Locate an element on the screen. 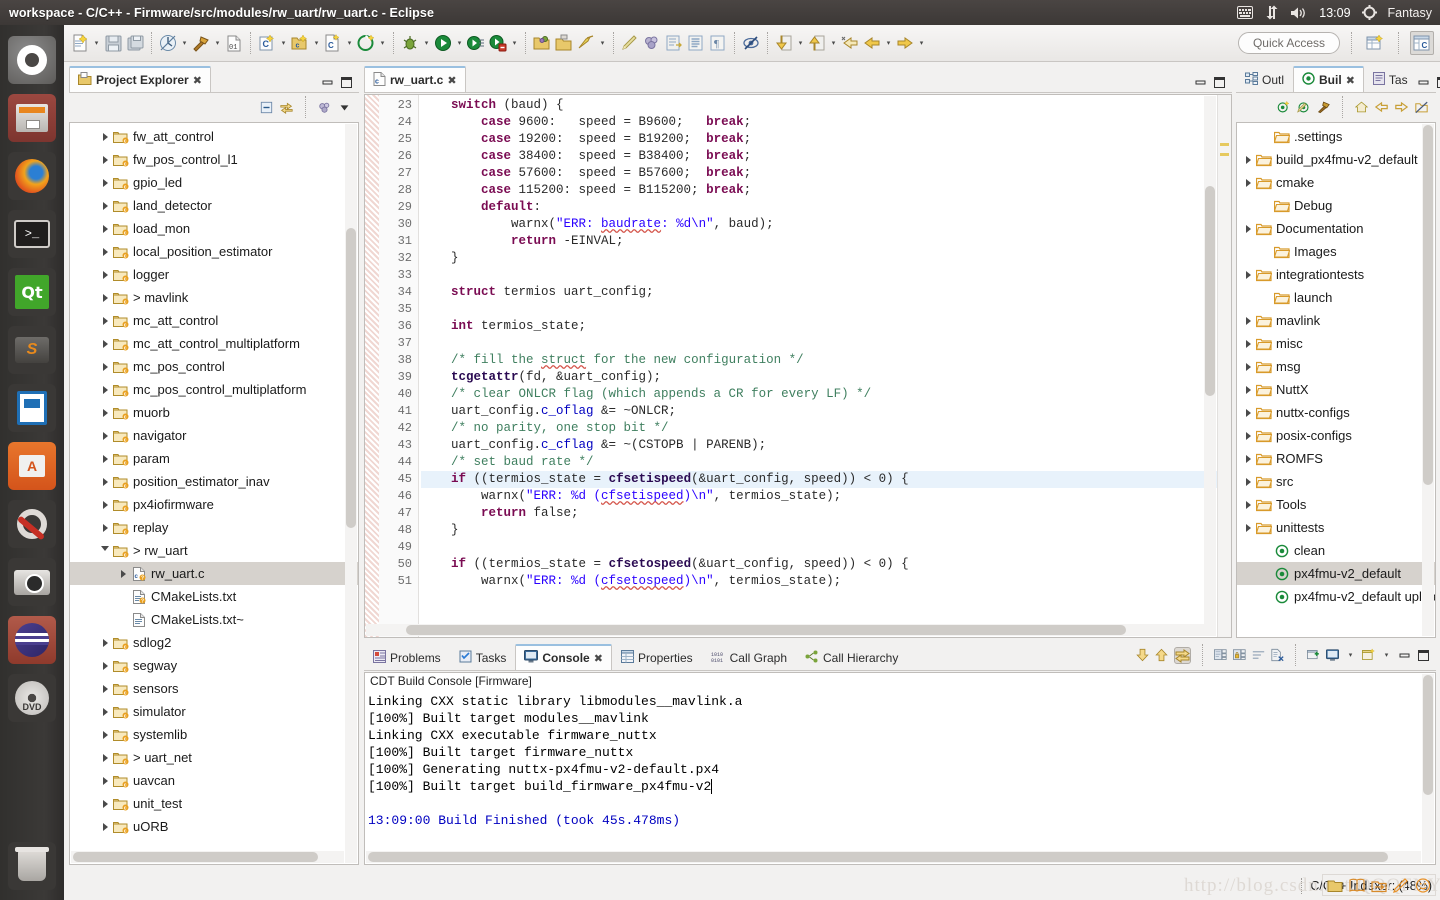 This screenshot has width=1440, height=900. tree-item: c muorb is located at coordinates (214, 412).